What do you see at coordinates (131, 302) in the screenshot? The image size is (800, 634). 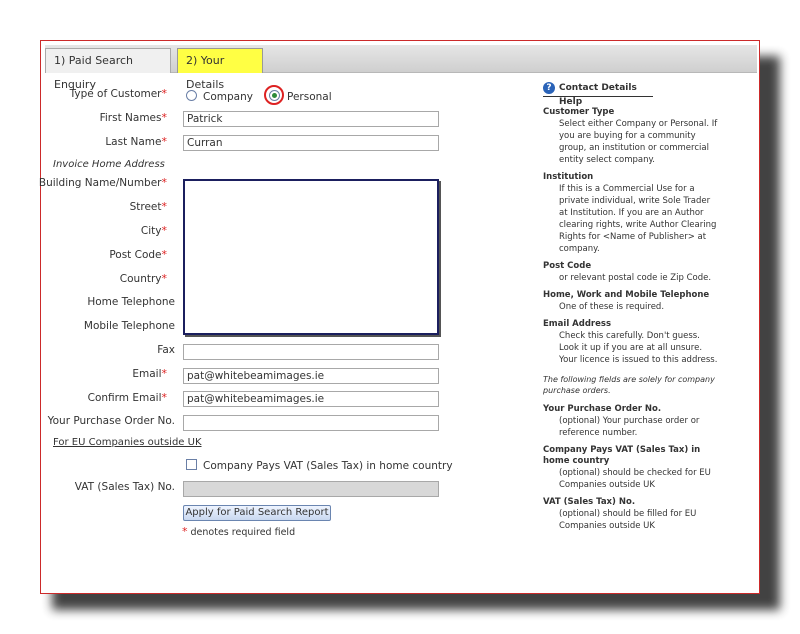 I see `home-telephone-label: Home Telephone` at bounding box center [131, 302].